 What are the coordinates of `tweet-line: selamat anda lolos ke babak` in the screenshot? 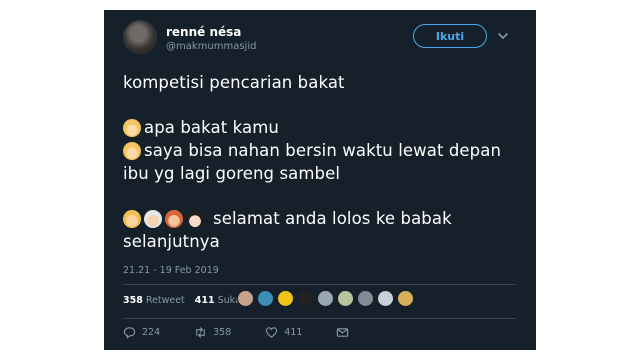 It's located at (332, 218).